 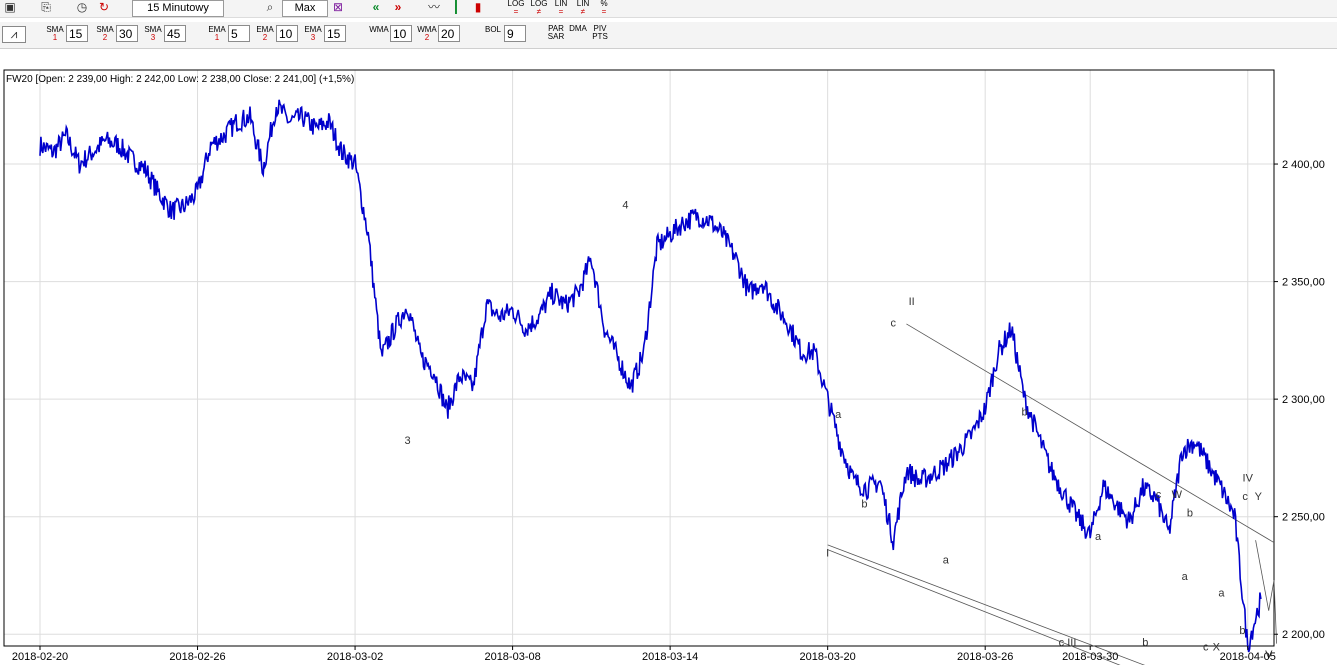 What do you see at coordinates (561, 8) in the screenshot?
I see `scale-lin-equal-button: LIN =` at bounding box center [561, 8].